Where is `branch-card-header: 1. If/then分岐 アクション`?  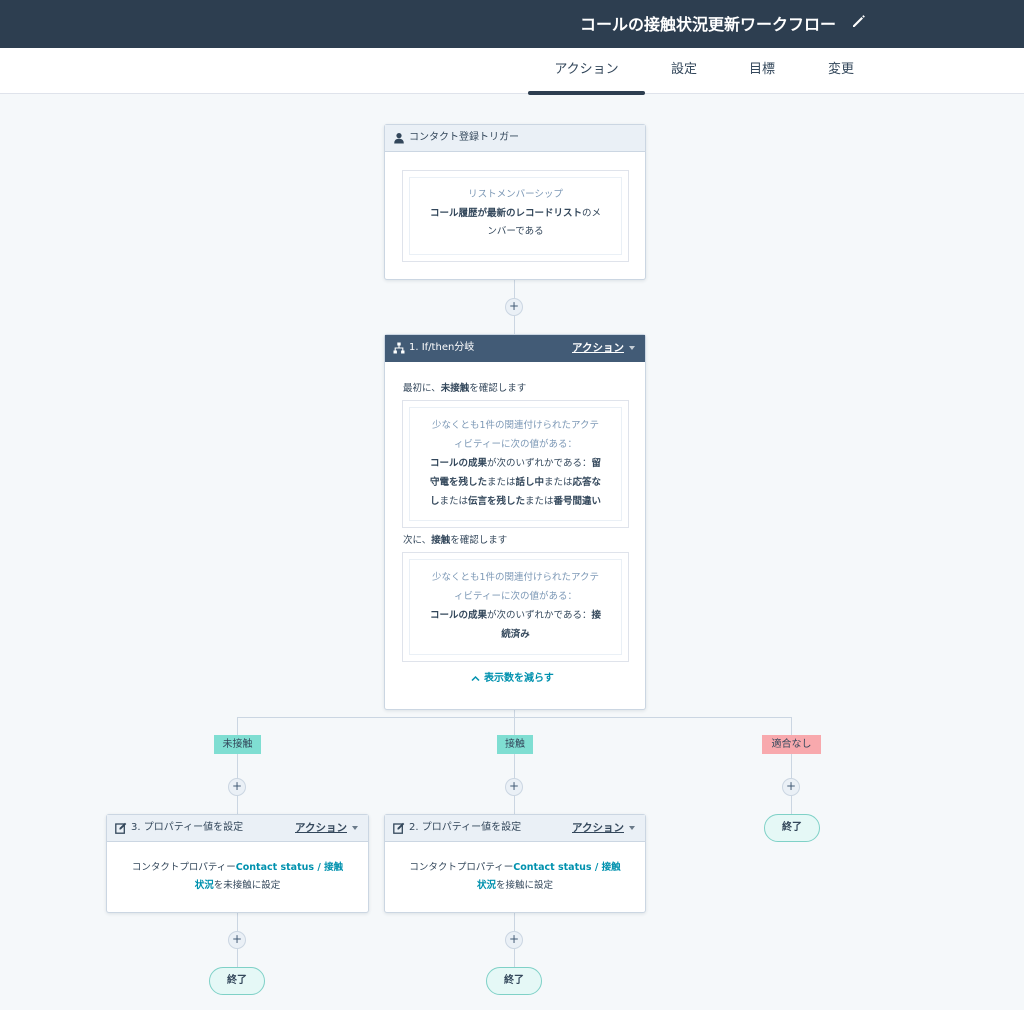
branch-card-header: 1. If/then分岐 アクション is located at coordinates (515, 348).